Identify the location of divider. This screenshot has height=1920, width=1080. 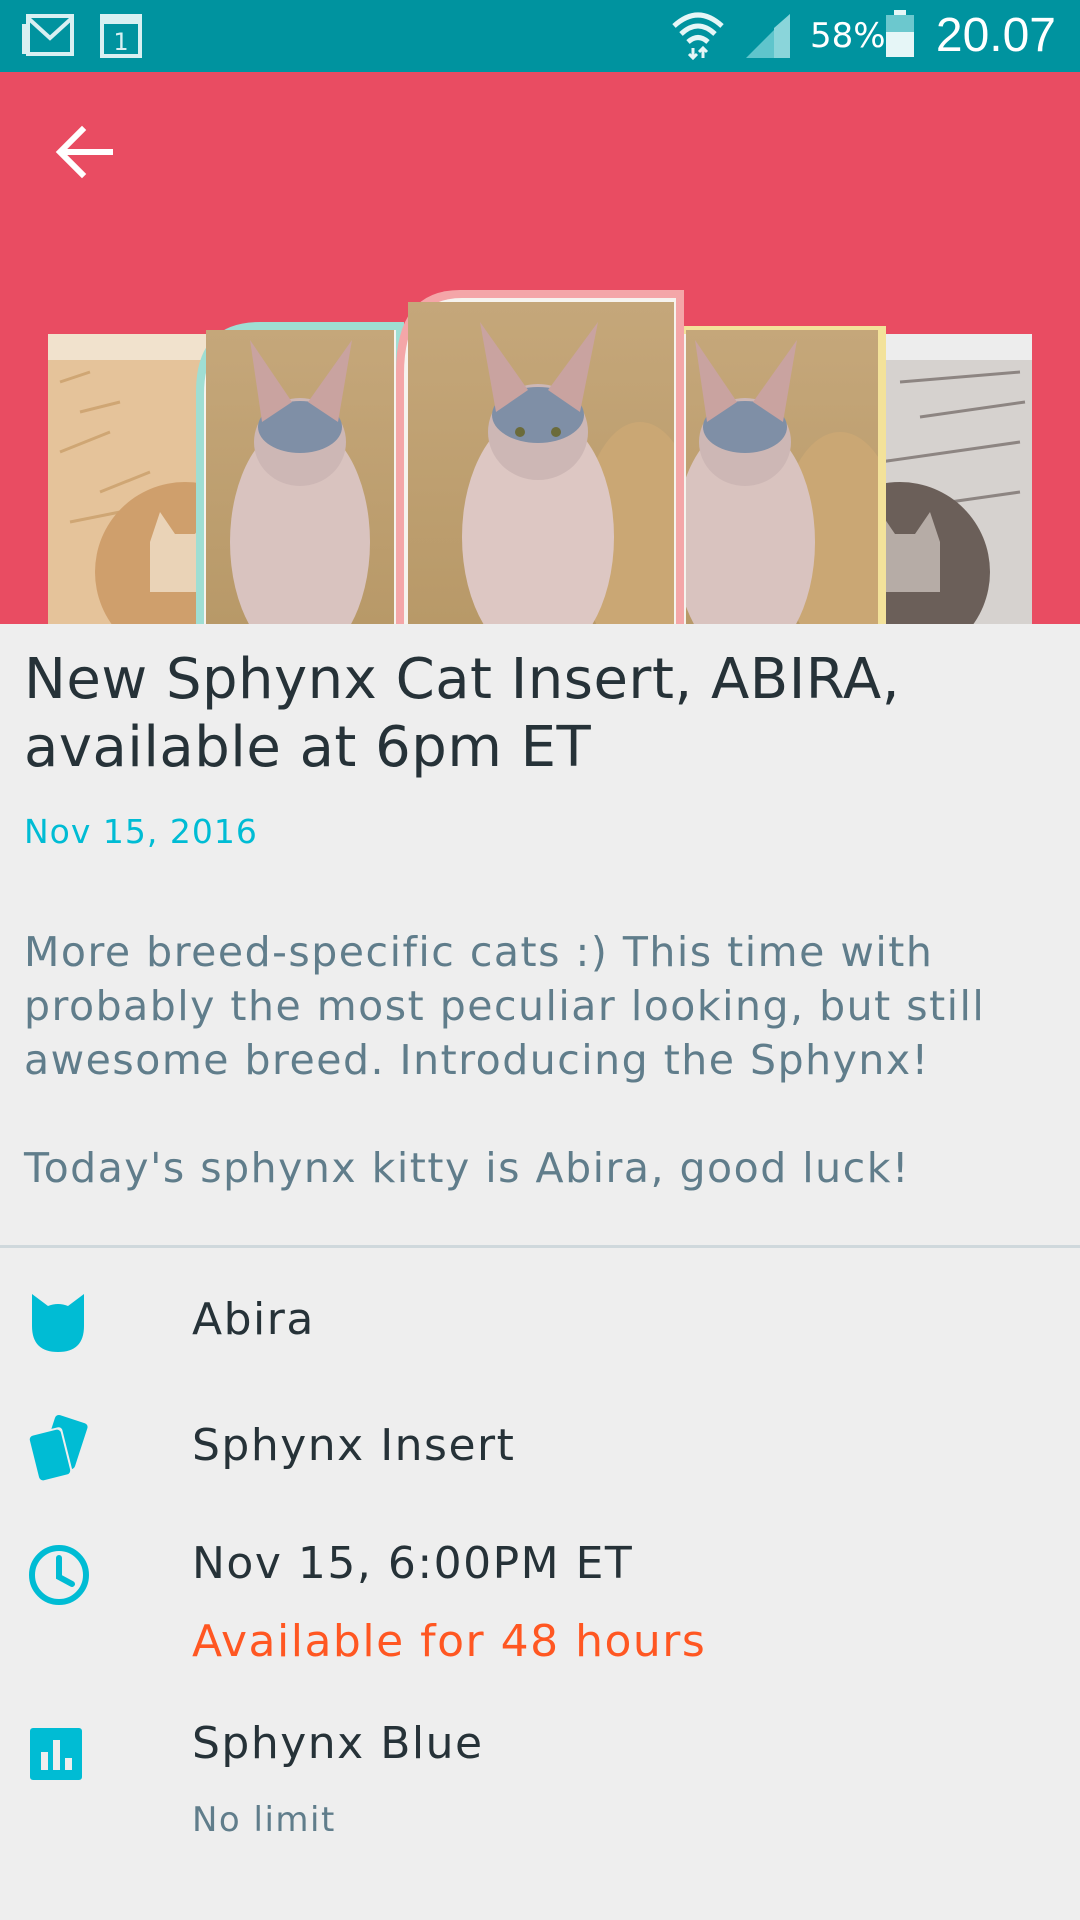
(540, 1246).